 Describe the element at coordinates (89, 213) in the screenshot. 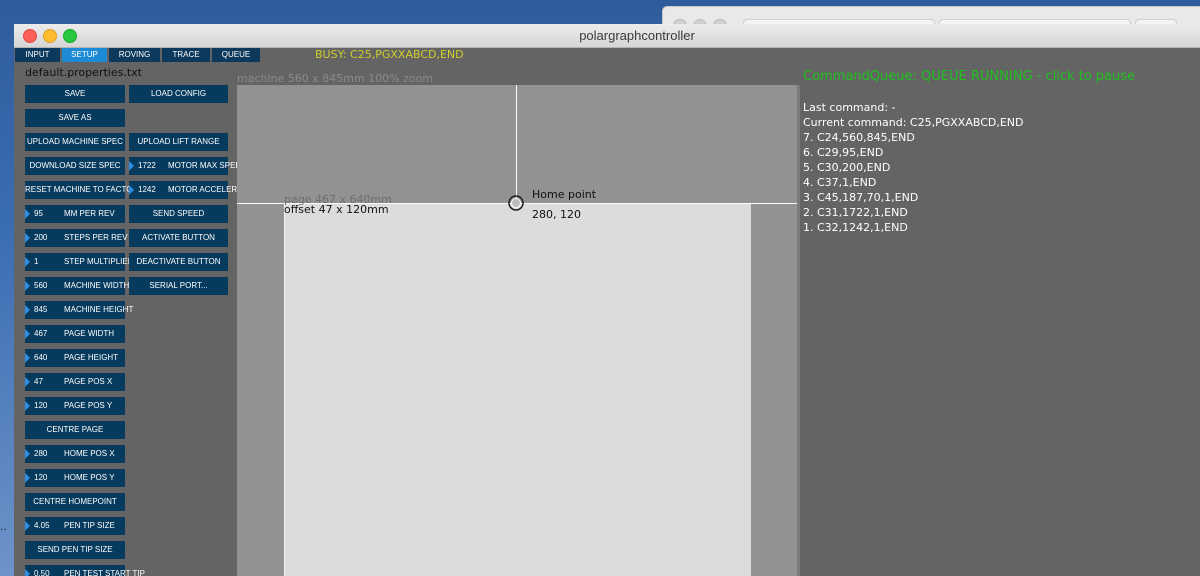

I see `field-label: MM PER REV` at that location.